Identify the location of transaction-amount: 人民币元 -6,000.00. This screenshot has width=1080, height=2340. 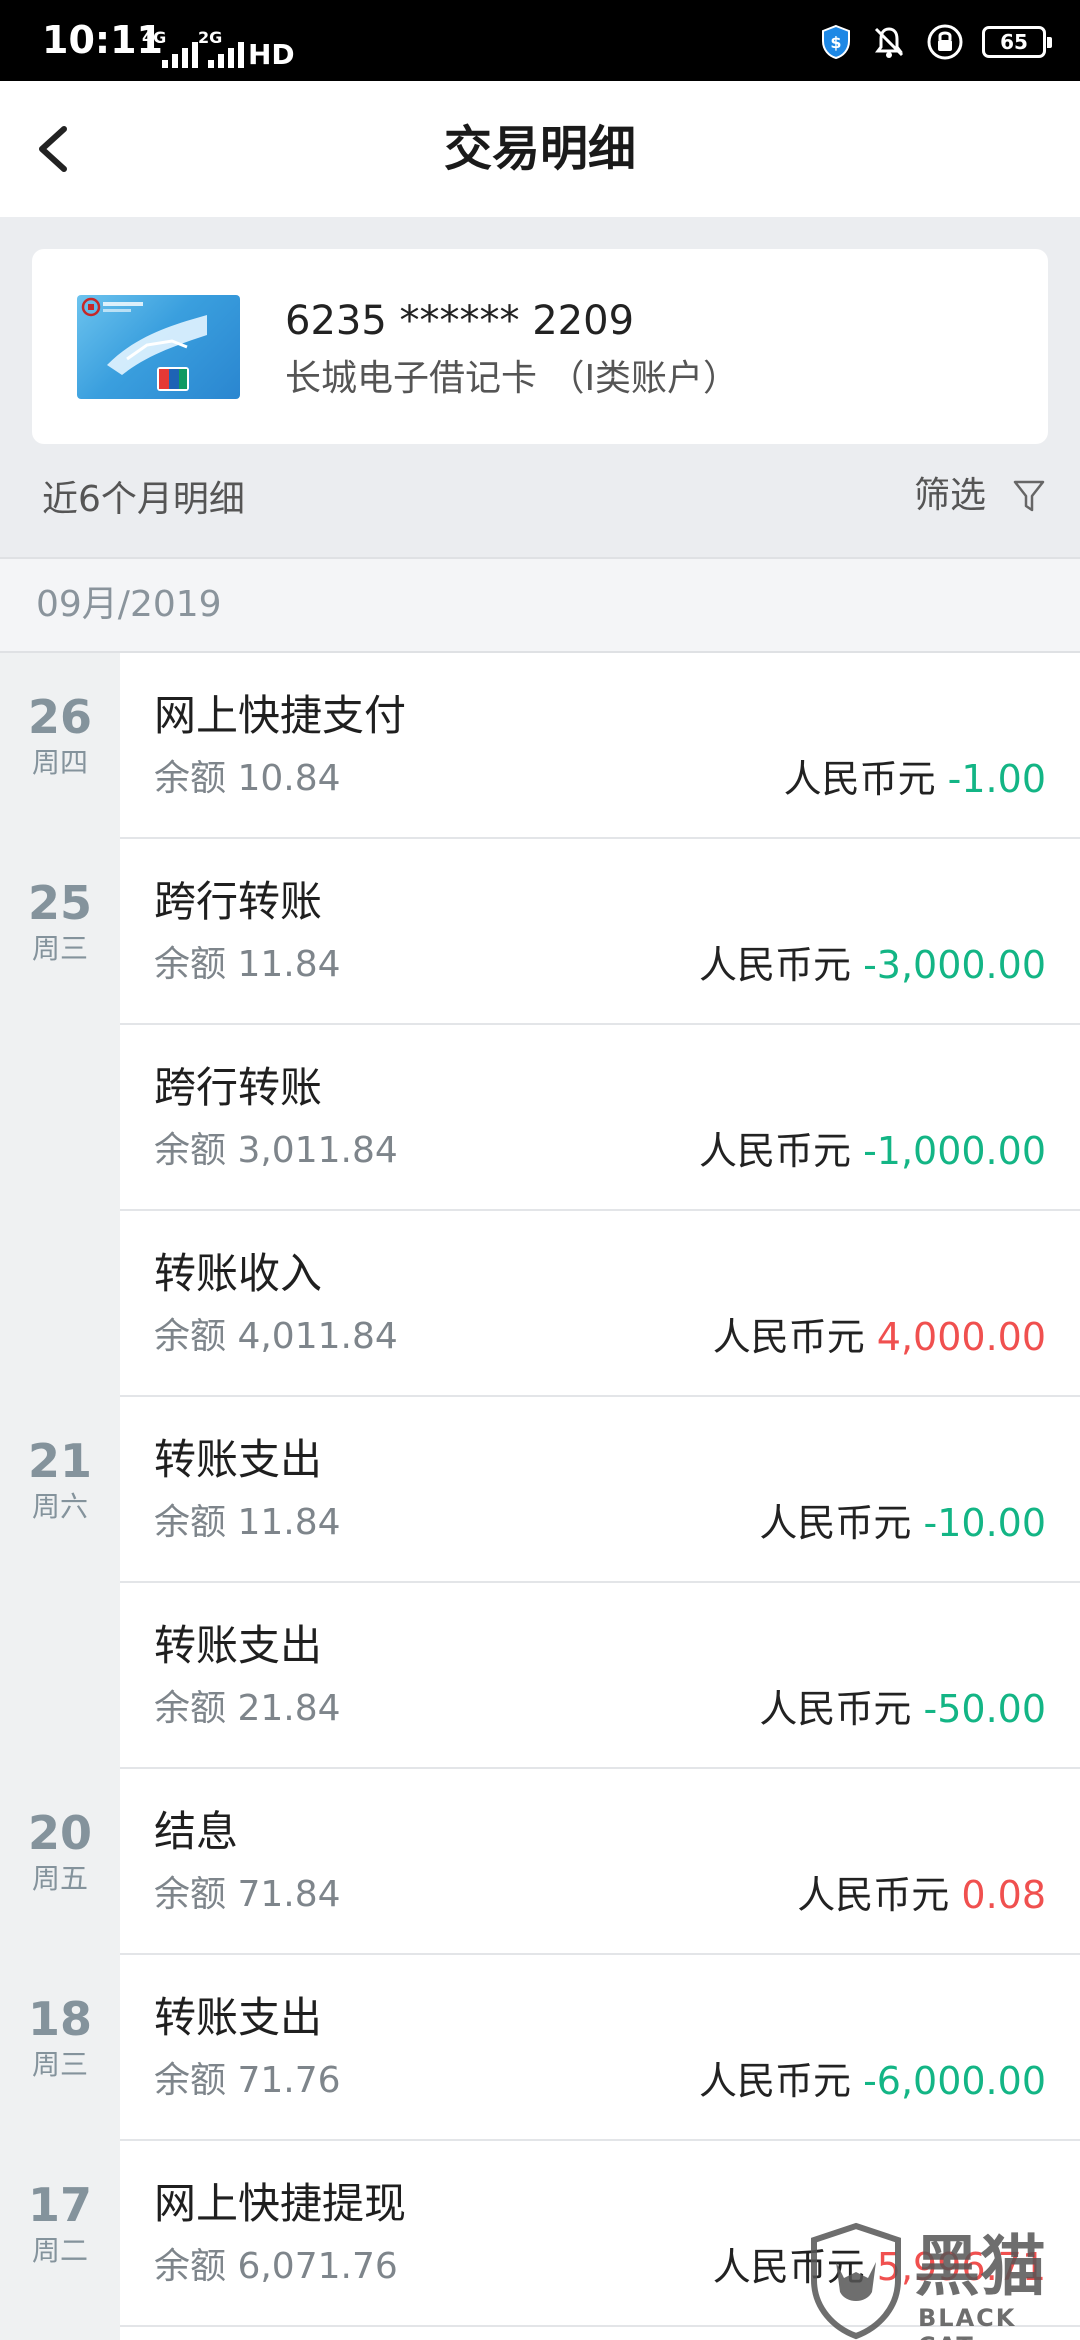
(872, 2081).